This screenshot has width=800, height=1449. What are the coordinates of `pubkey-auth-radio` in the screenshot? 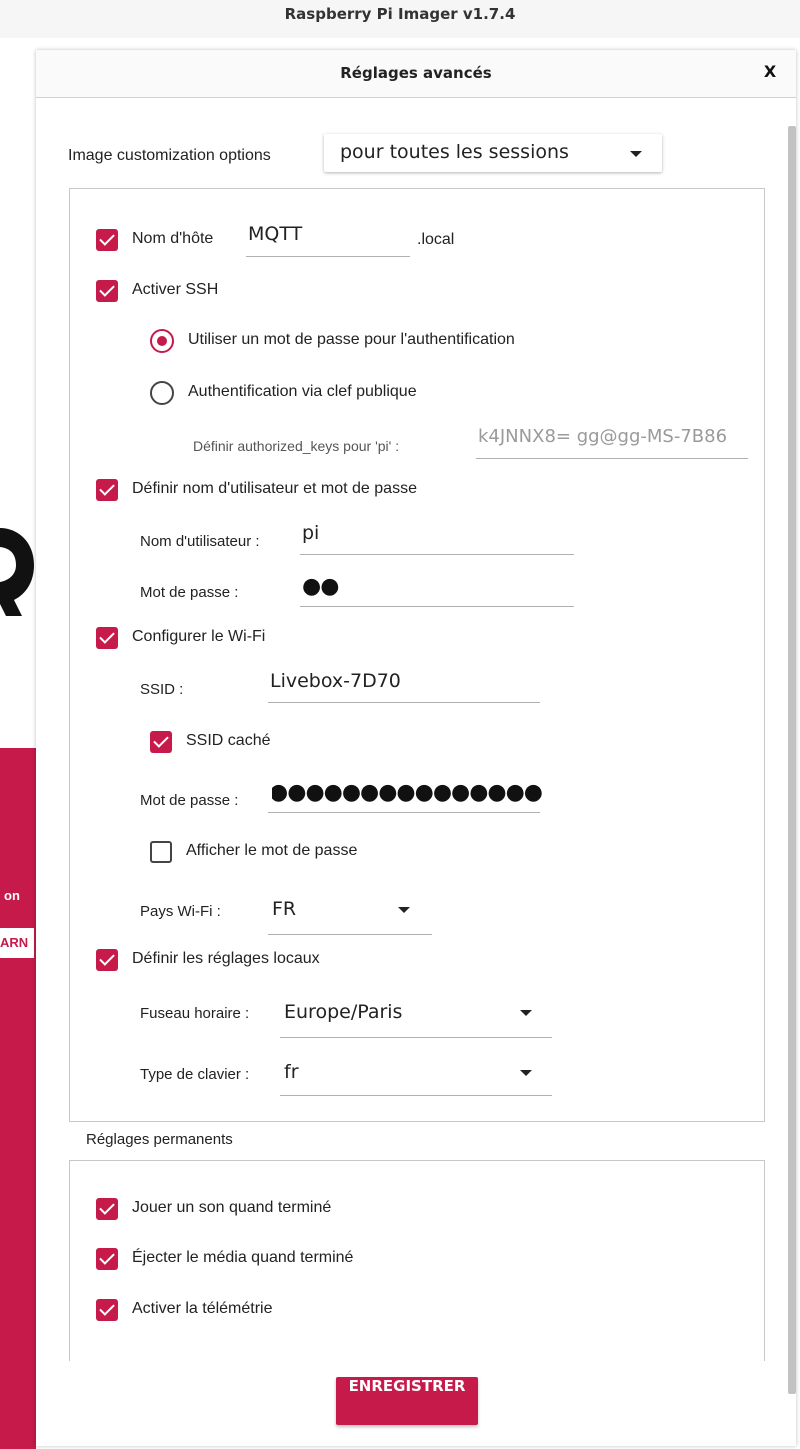 It's located at (162, 393).